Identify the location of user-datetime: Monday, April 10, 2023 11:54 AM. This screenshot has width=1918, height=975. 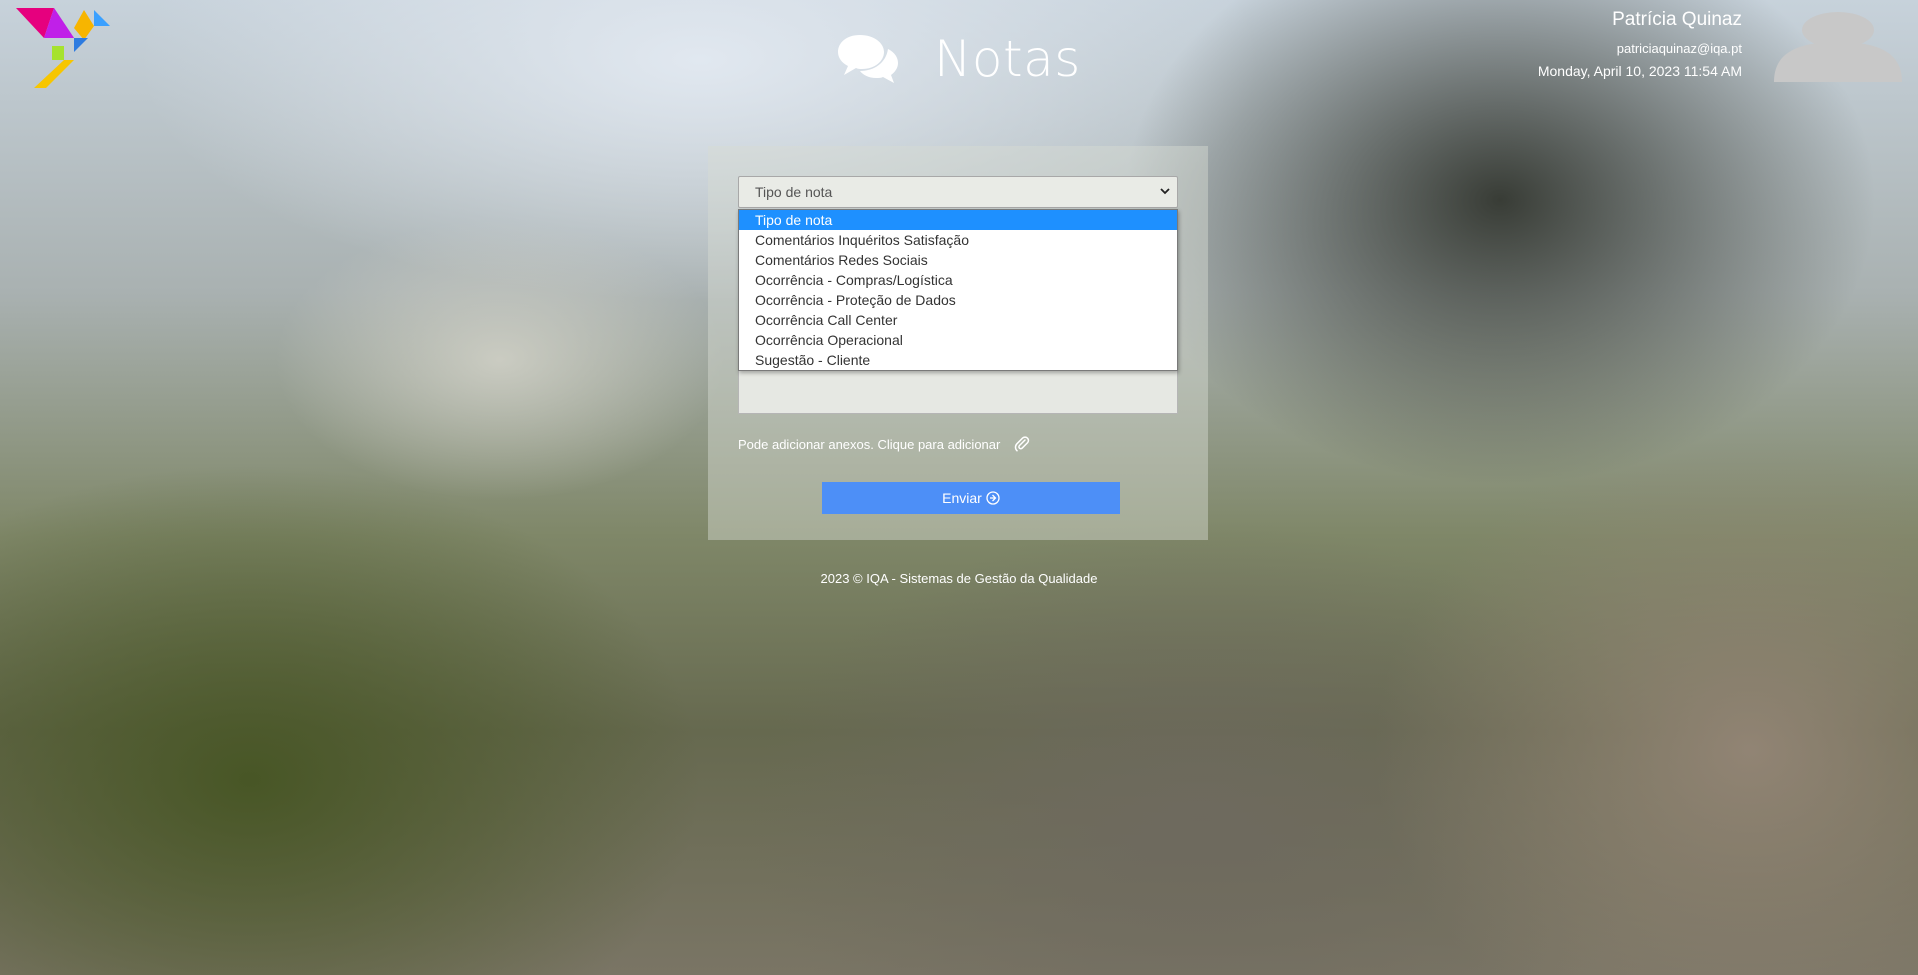
(1639, 71).